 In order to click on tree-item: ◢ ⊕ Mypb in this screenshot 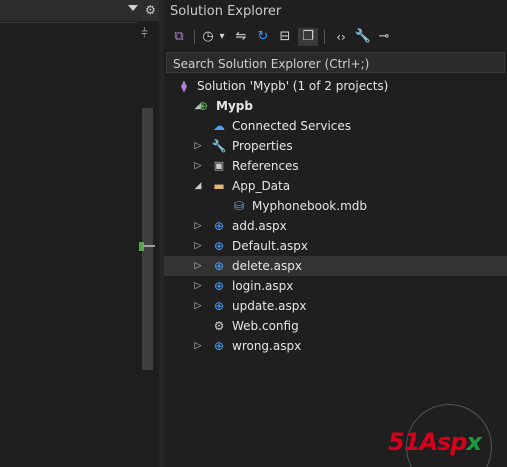, I will do `click(335, 106)`.